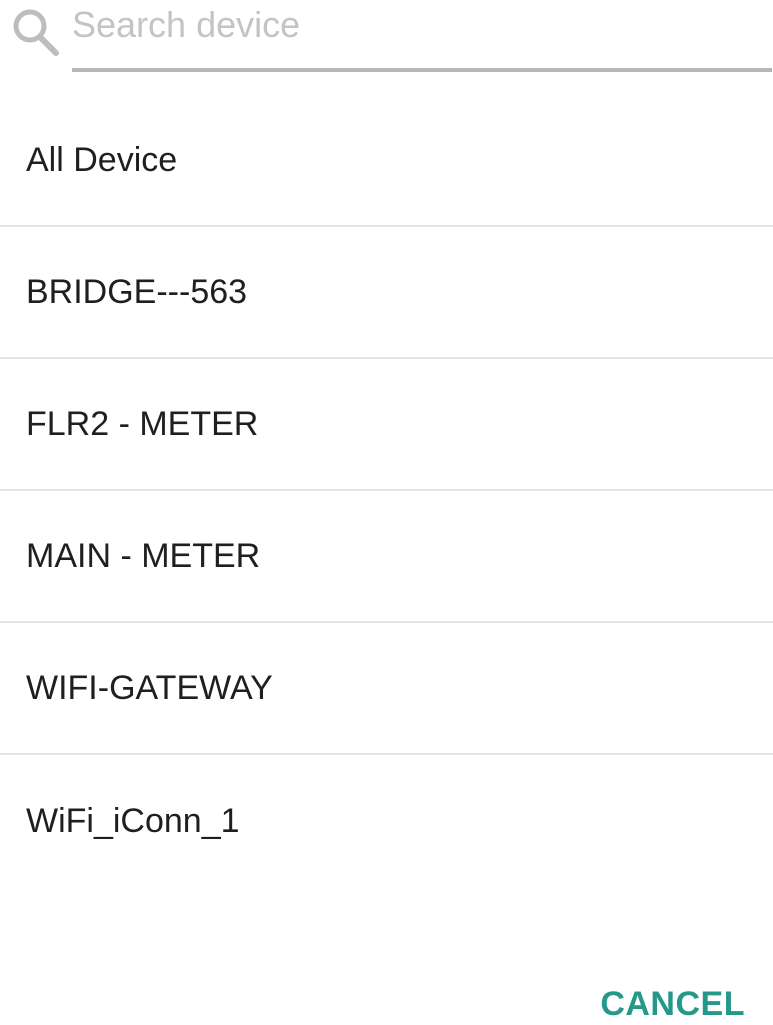 The image size is (773, 1025). What do you see at coordinates (386, 293) in the screenshot?
I see `device-list-item-bridge-563: BRIDGE---563` at bounding box center [386, 293].